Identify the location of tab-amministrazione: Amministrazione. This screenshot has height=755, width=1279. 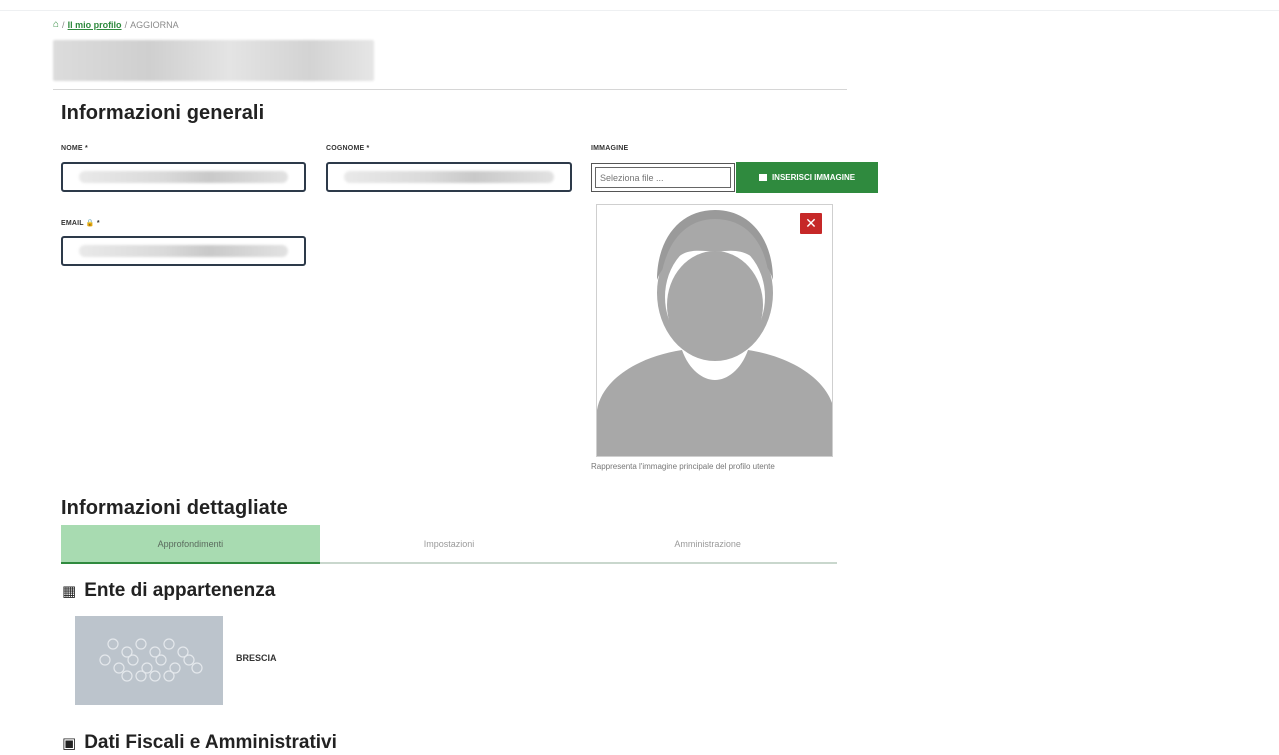
(707, 543).